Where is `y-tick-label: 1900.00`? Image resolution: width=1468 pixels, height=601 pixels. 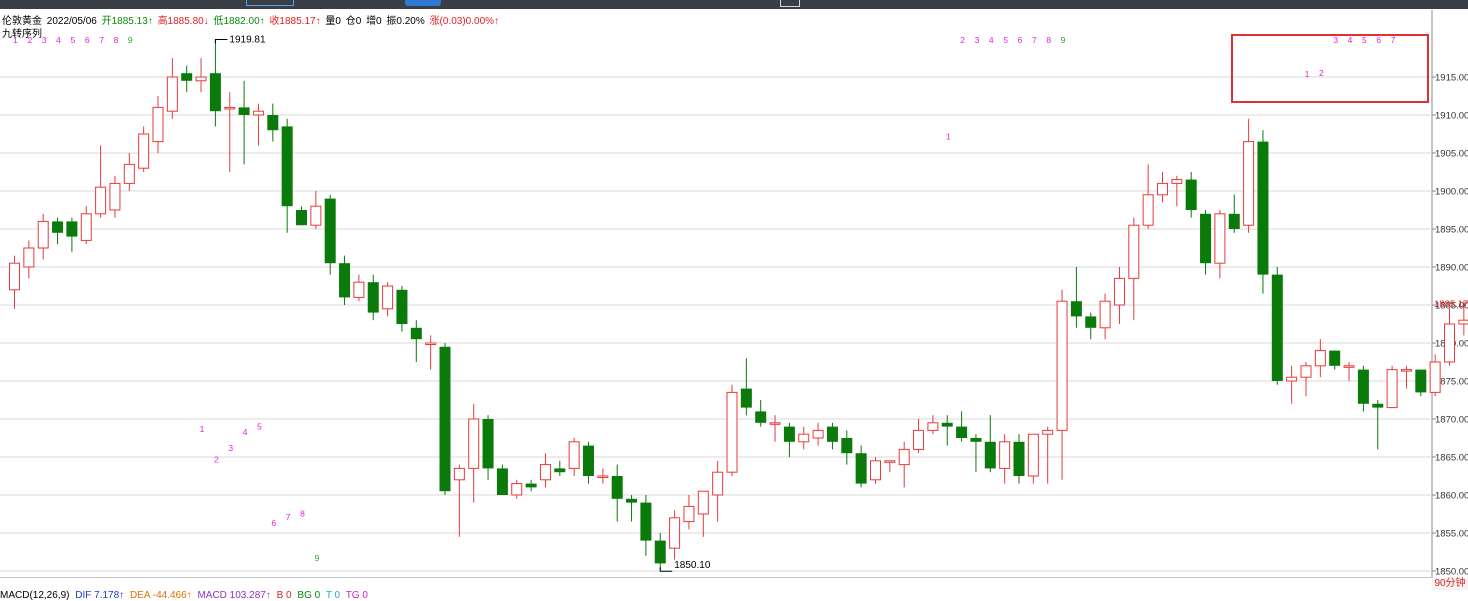 y-tick-label: 1900.00 is located at coordinates (1451, 192).